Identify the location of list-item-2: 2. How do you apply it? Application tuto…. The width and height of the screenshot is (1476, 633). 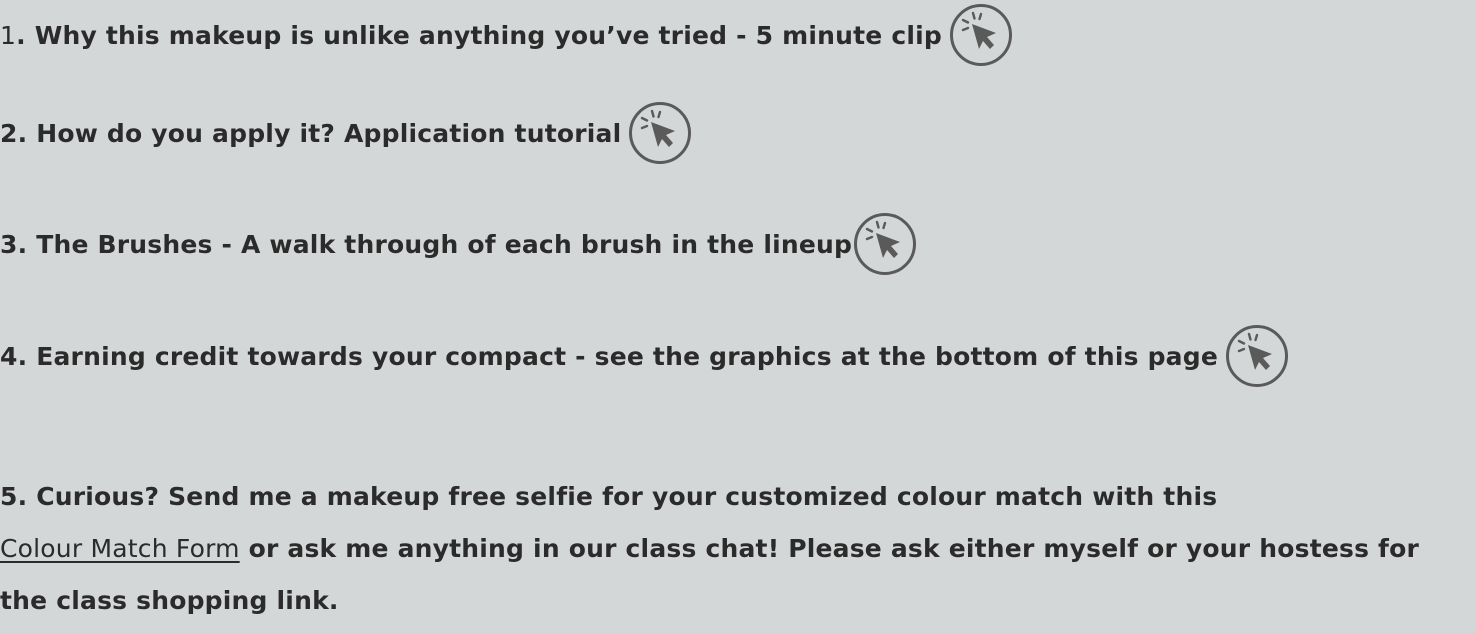
(346, 133).